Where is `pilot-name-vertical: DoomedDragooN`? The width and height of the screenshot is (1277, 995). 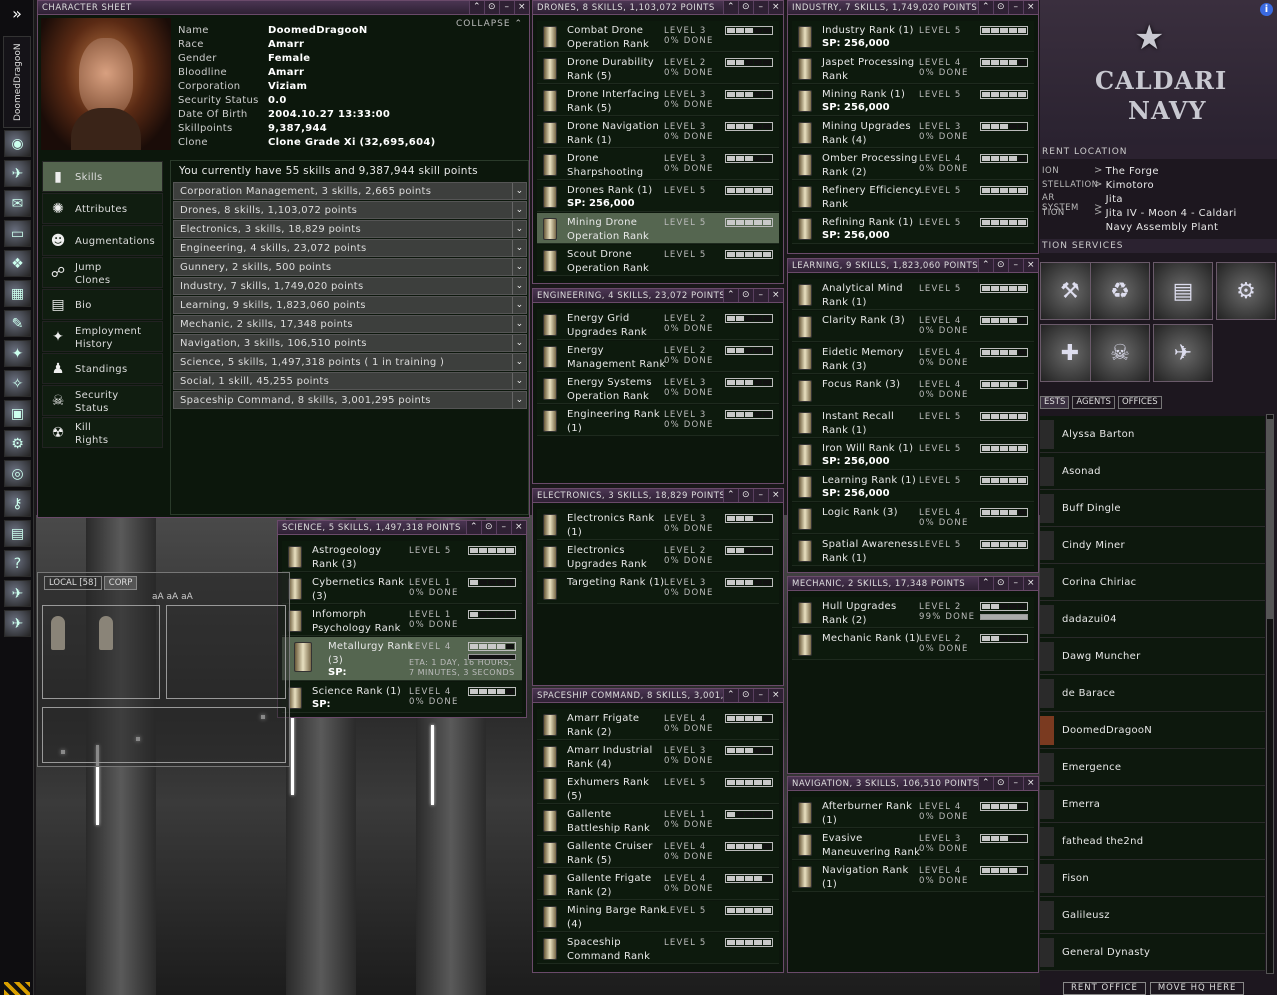
pilot-name-vertical: DoomedDragooN is located at coordinates (17, 82).